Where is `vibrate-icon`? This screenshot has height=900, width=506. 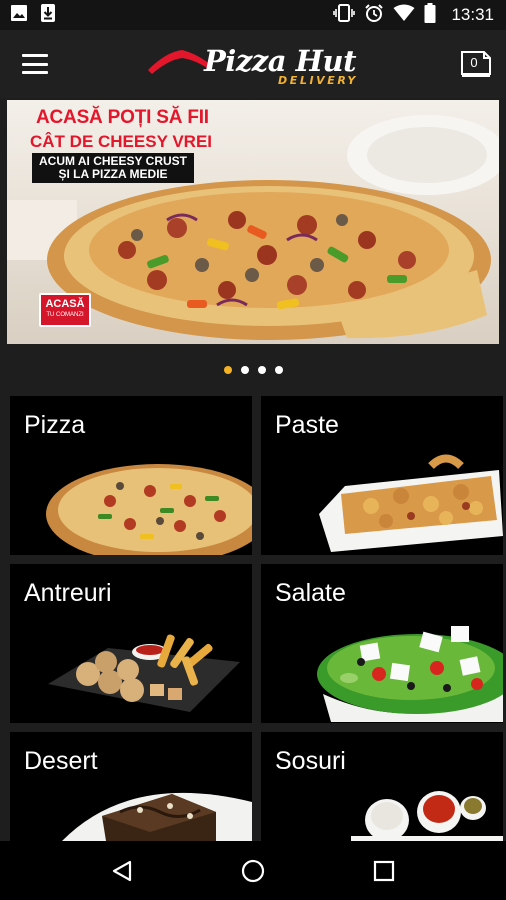 vibrate-icon is located at coordinates (344, 15).